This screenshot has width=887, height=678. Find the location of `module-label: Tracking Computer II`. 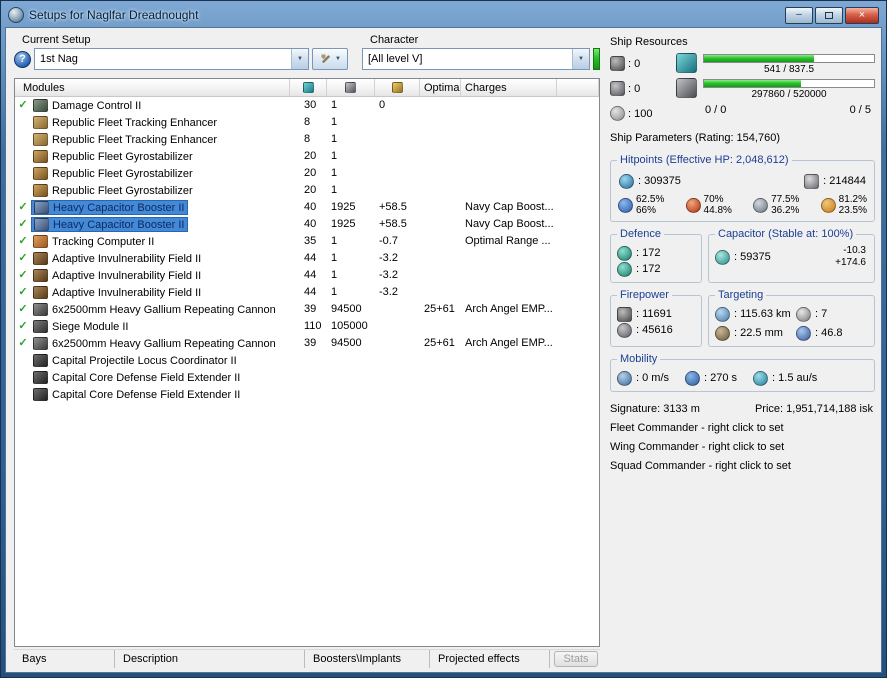

module-label: Tracking Computer II is located at coordinates (94, 241).